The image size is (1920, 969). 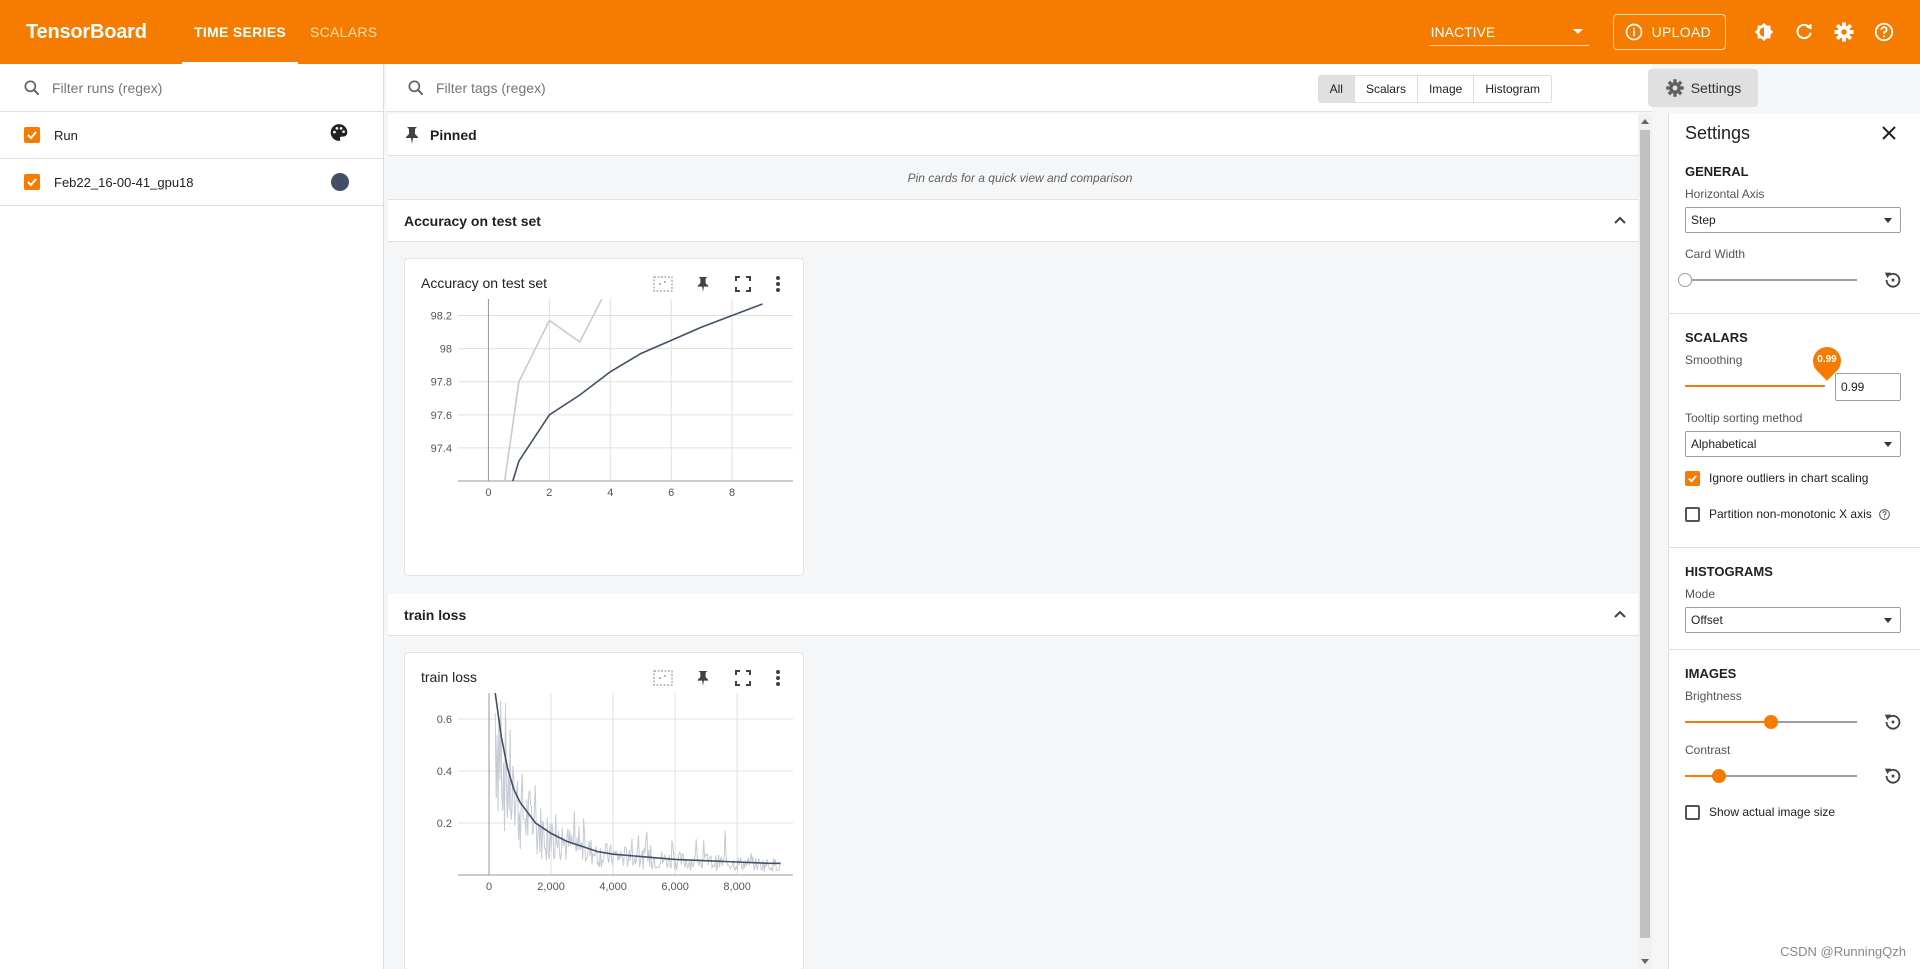 I want to click on smoothing-input: 0.99, so click(x=1868, y=387).